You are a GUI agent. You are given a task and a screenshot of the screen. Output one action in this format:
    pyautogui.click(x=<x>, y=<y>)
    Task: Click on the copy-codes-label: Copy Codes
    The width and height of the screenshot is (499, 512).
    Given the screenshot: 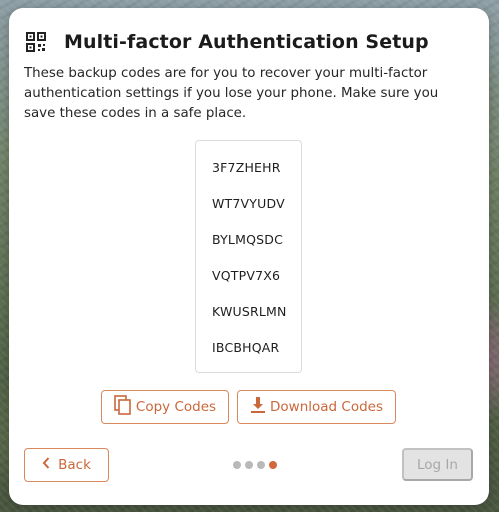 What is the action you would take?
    pyautogui.click(x=176, y=407)
    